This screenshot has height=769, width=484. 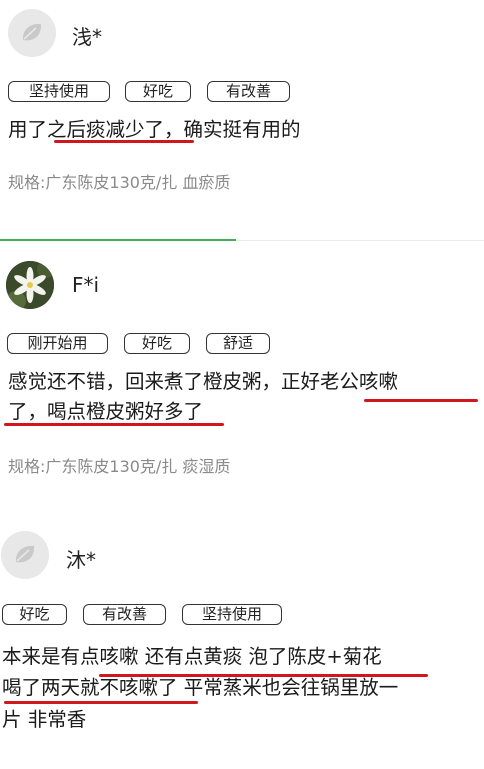 What do you see at coordinates (192, 656) in the screenshot?
I see `review-text: 本来是有点咳嗽 还有点黄痰 泡了陈皮+菊花` at bounding box center [192, 656].